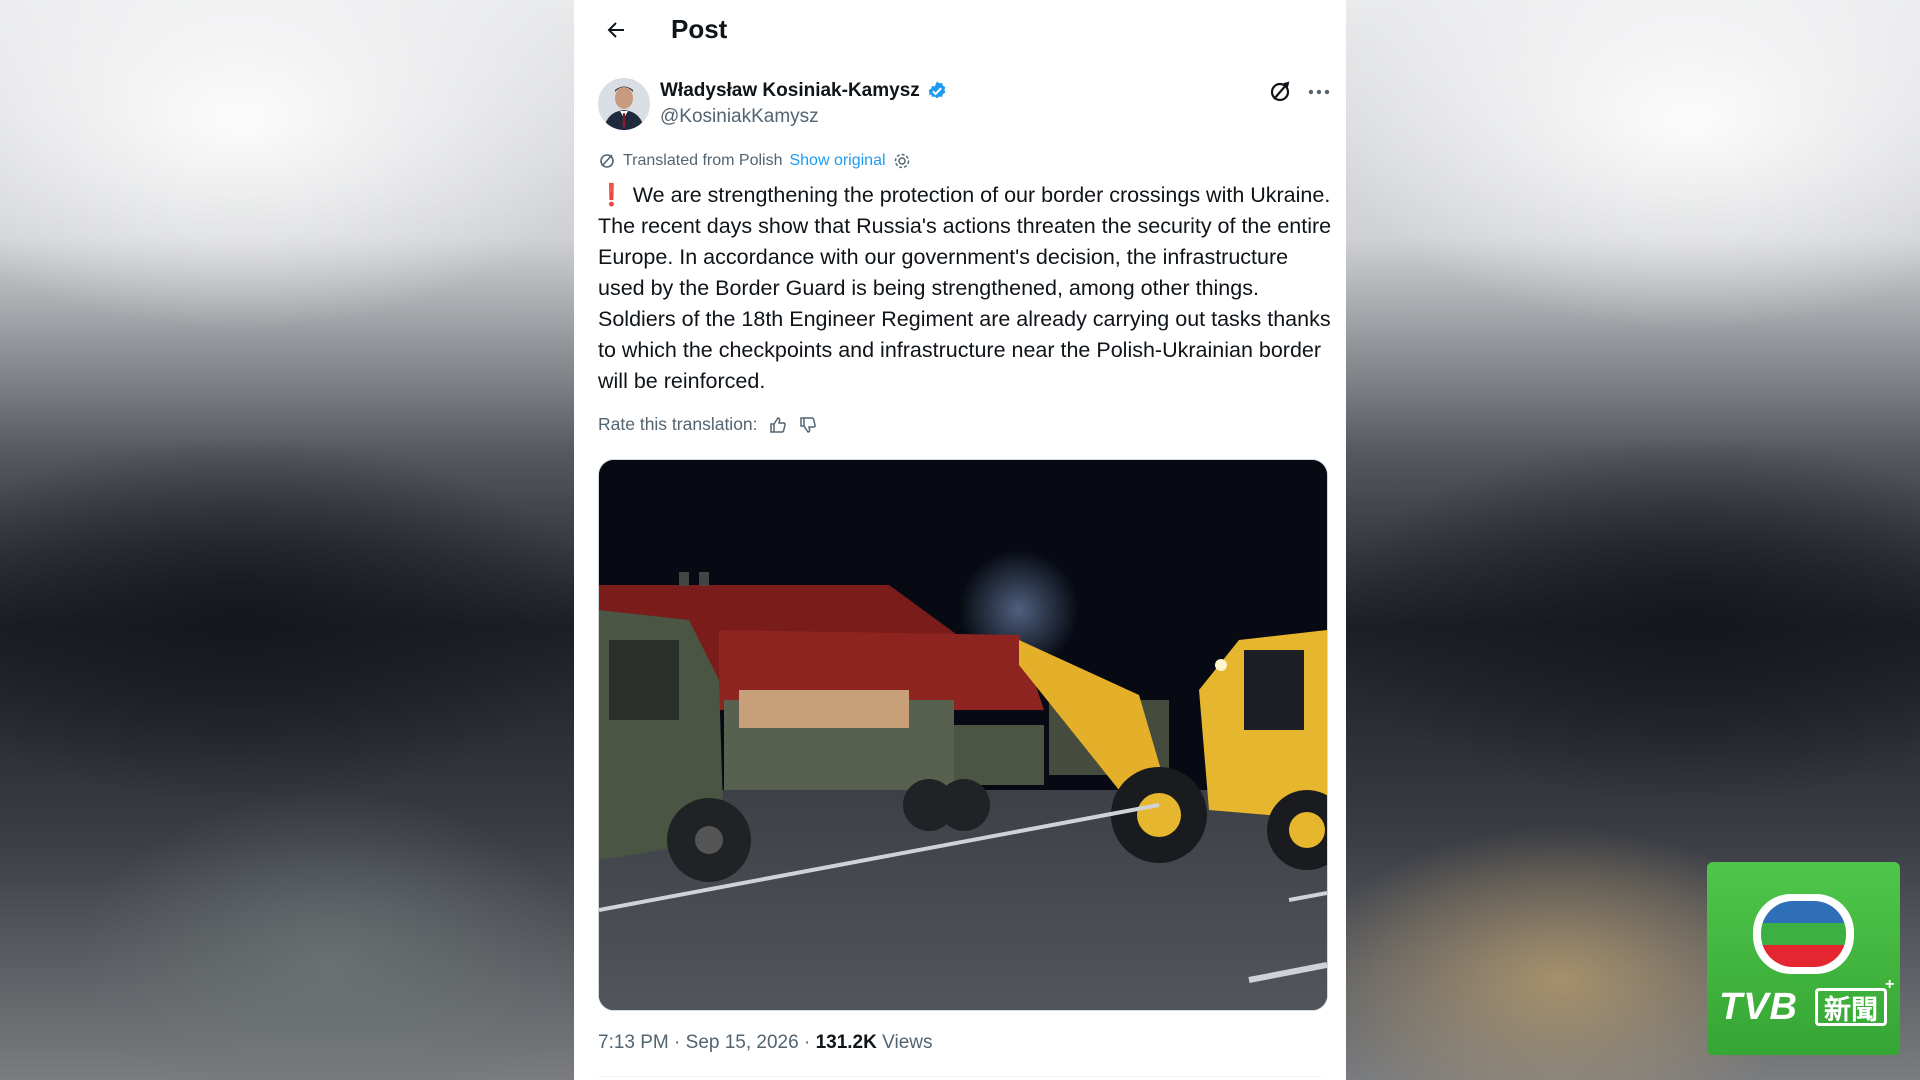 The height and width of the screenshot is (1080, 1920). What do you see at coordinates (1758, 1007) in the screenshot?
I see `tvb-brand: TVB` at bounding box center [1758, 1007].